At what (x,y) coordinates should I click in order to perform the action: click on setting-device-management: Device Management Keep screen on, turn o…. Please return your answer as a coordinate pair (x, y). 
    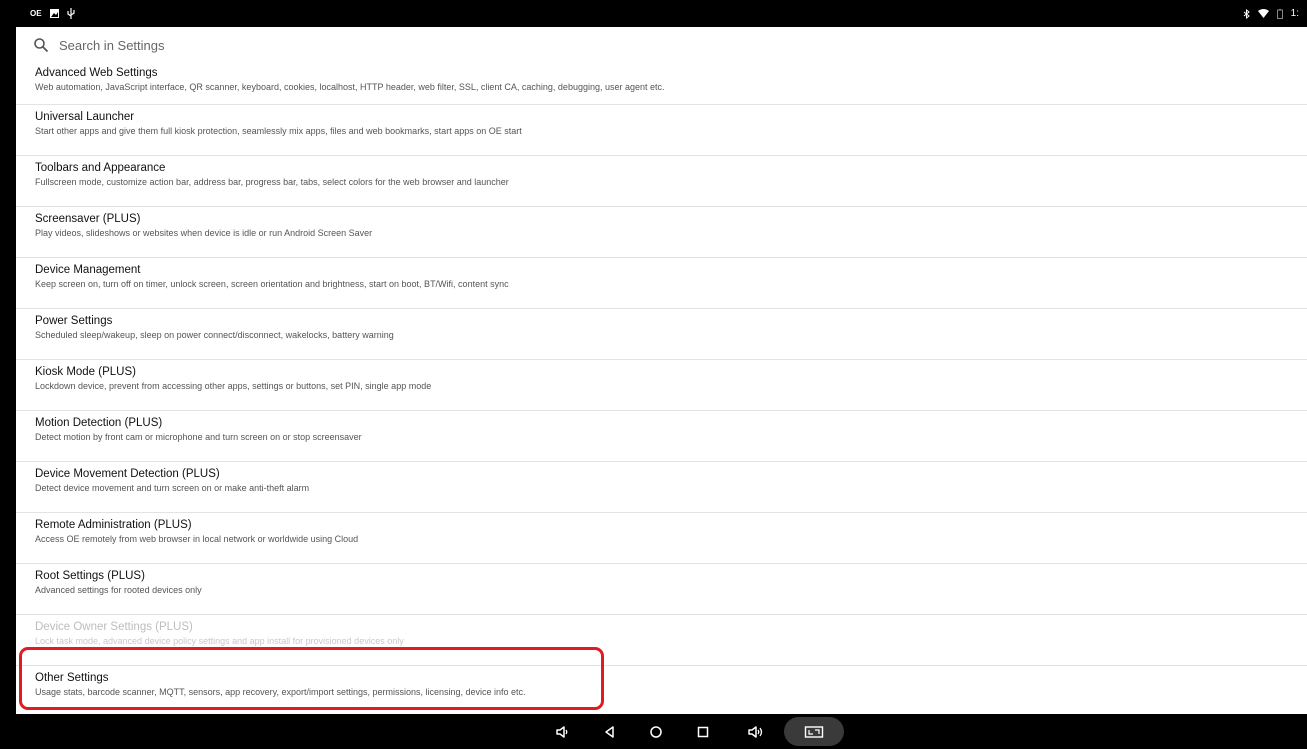
    Looking at the image, I should click on (661, 283).